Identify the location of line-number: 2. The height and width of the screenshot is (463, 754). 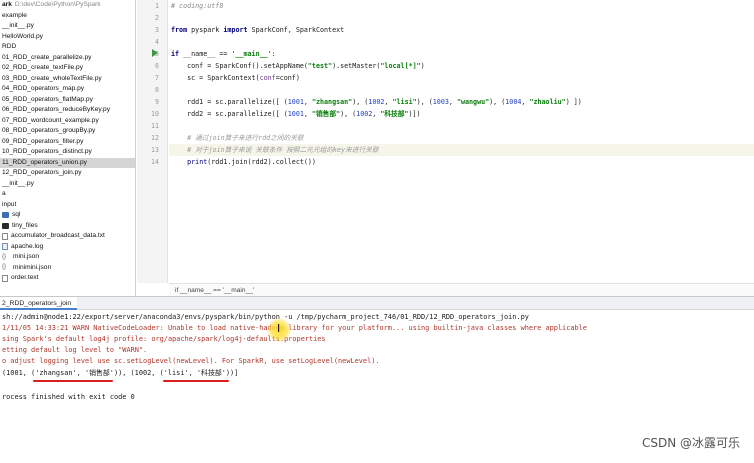
(157, 18).